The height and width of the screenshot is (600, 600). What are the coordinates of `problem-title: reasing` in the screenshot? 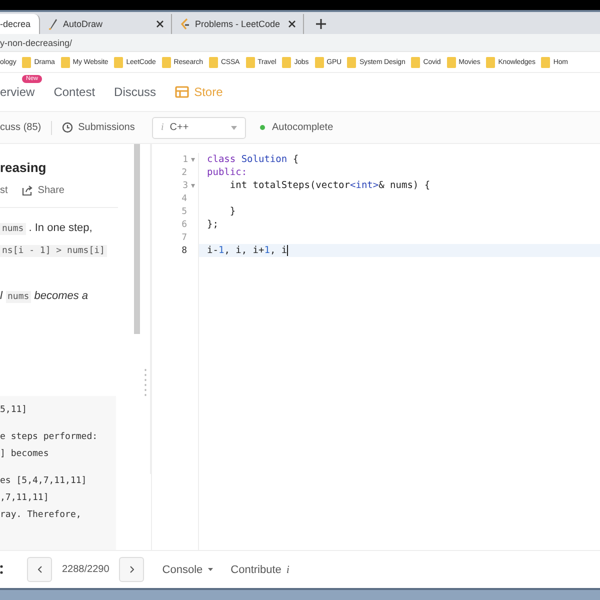 It's located at (24, 167).